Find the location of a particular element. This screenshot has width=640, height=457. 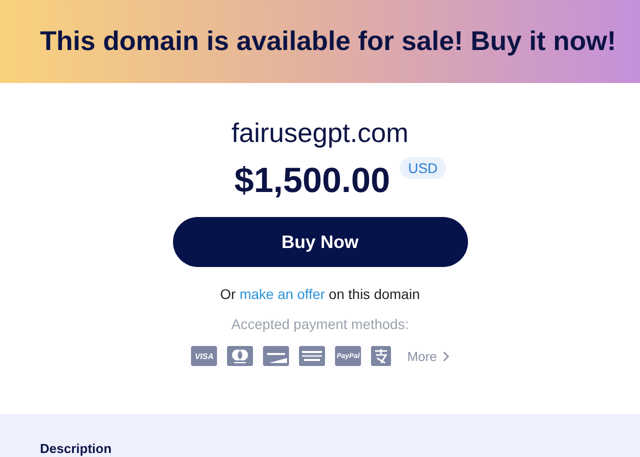

make-offer-link: make an offer is located at coordinates (282, 294).